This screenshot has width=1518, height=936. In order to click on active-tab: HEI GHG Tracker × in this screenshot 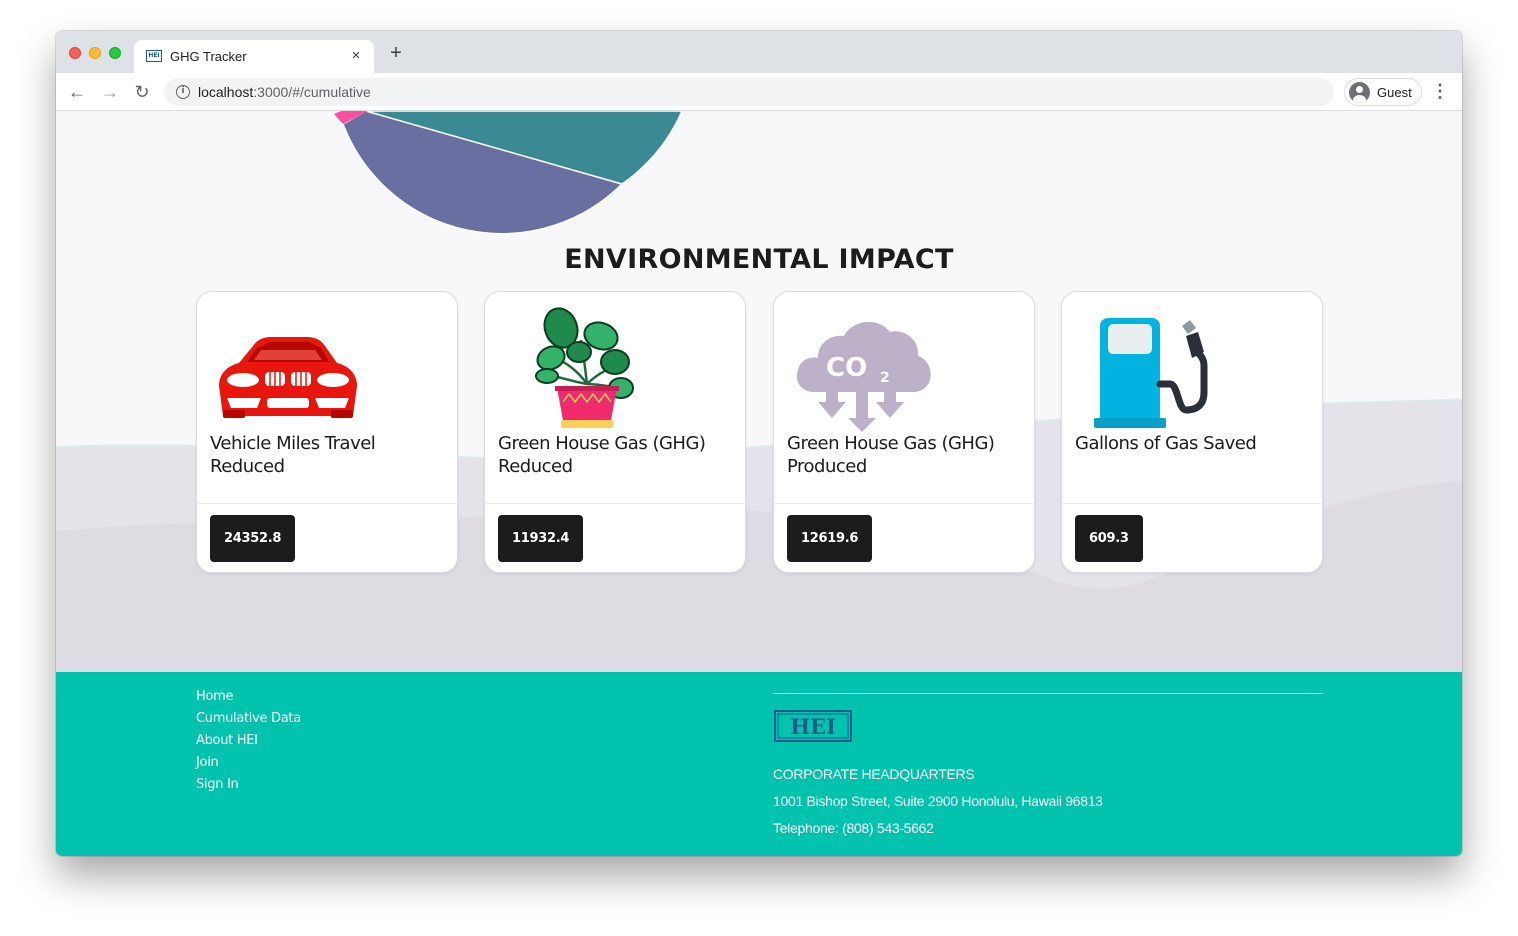, I will do `click(254, 56)`.